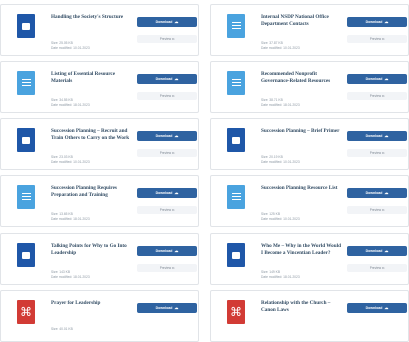  Describe the element at coordinates (26, 312) in the screenshot. I see `pdf-icon: ⌘` at that location.